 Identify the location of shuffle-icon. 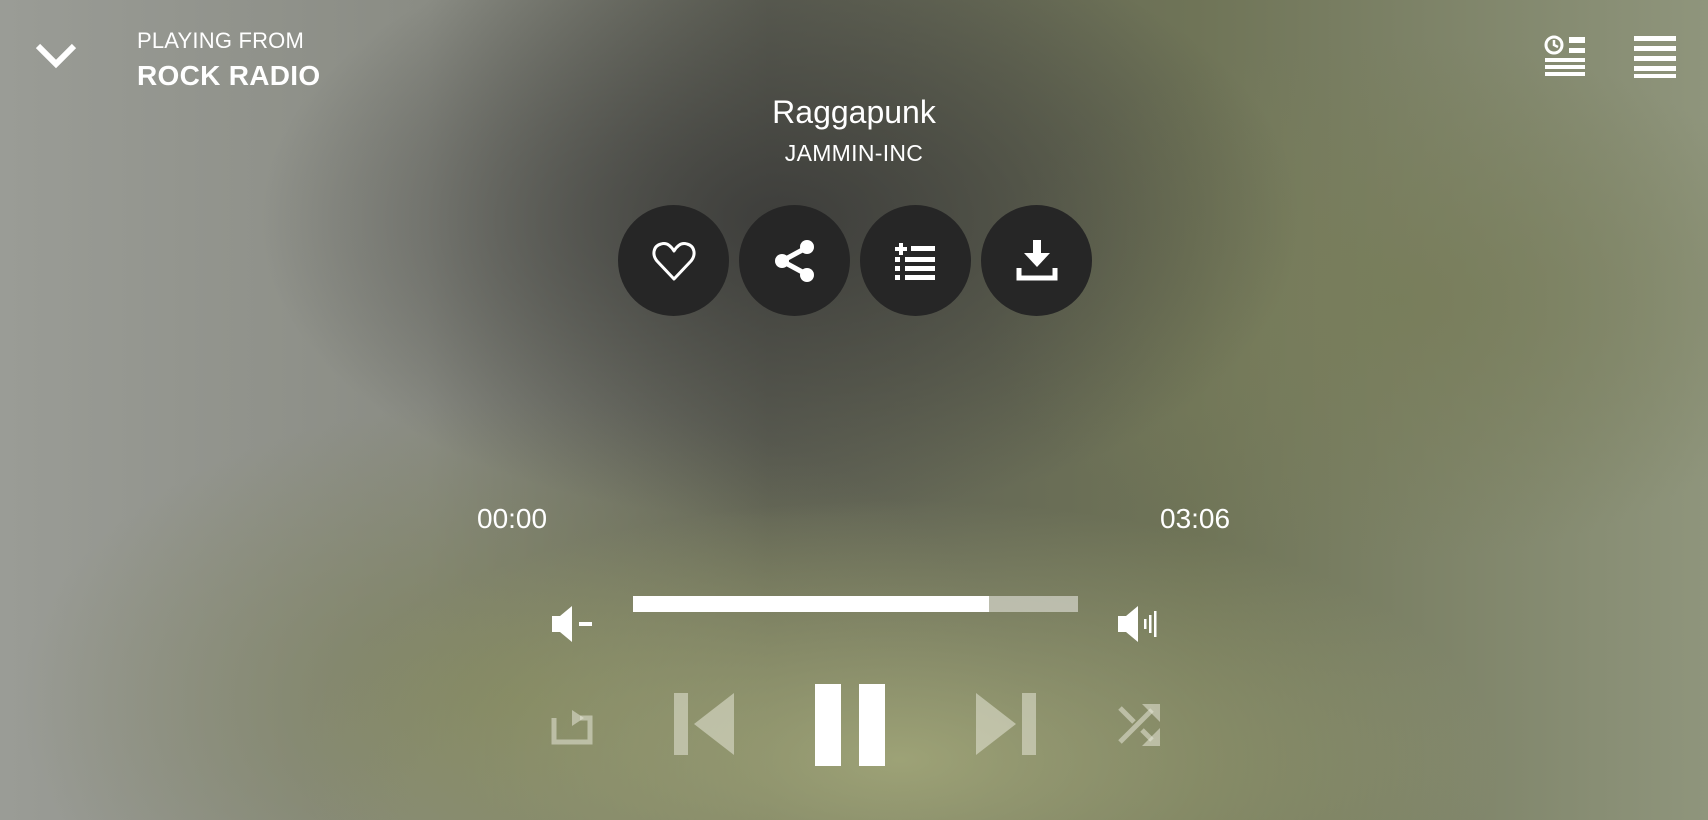
(1140, 725).